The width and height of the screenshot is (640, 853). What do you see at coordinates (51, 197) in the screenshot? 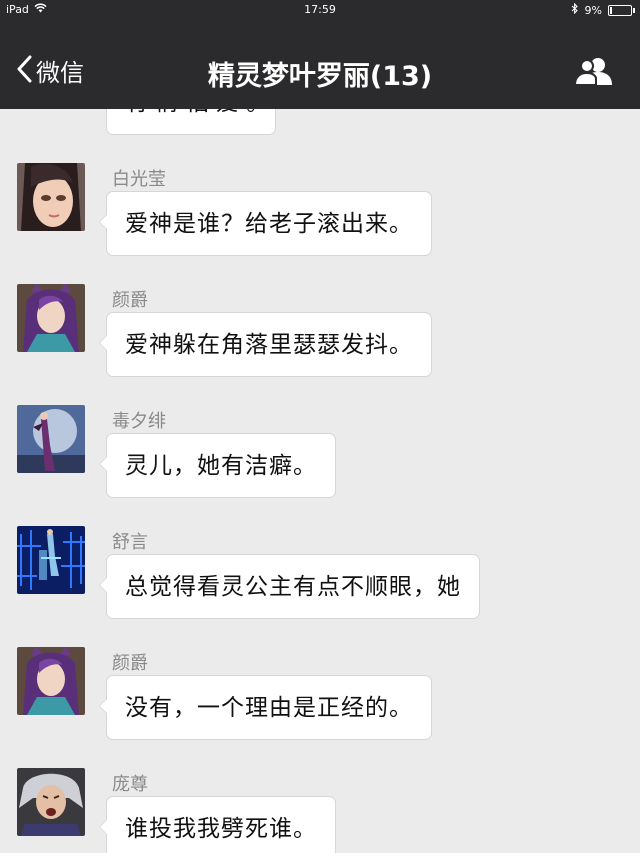
I see `white-haired-girl-avatar` at bounding box center [51, 197].